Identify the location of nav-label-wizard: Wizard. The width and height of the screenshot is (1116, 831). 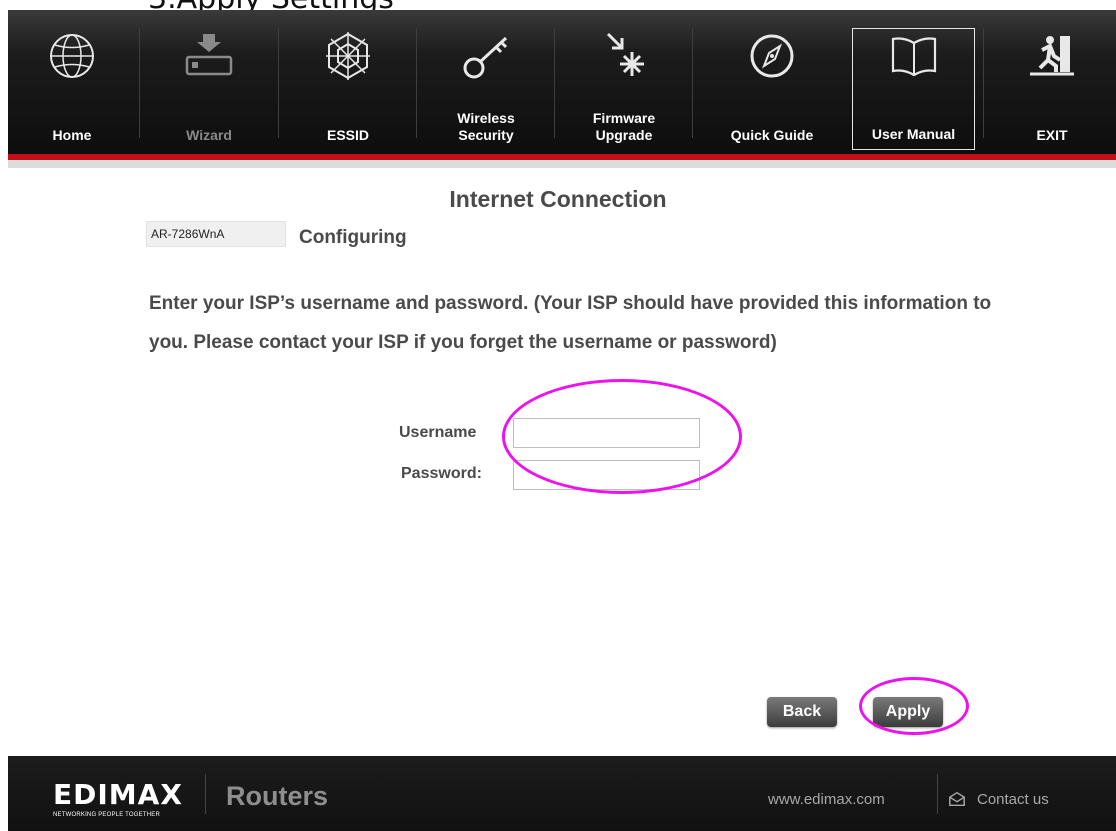
(209, 135).